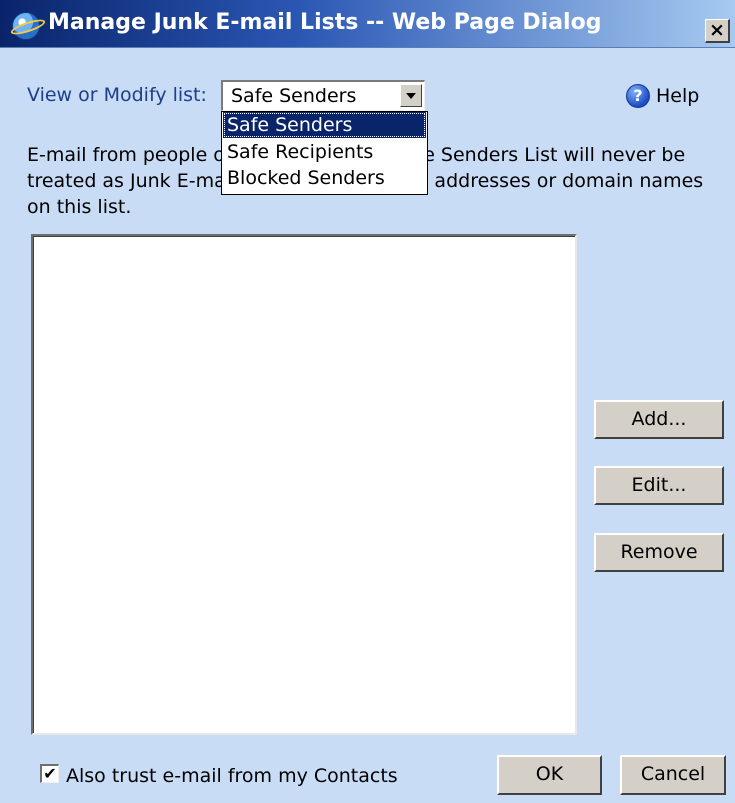  I want to click on help-link: ? Help, so click(662, 96).